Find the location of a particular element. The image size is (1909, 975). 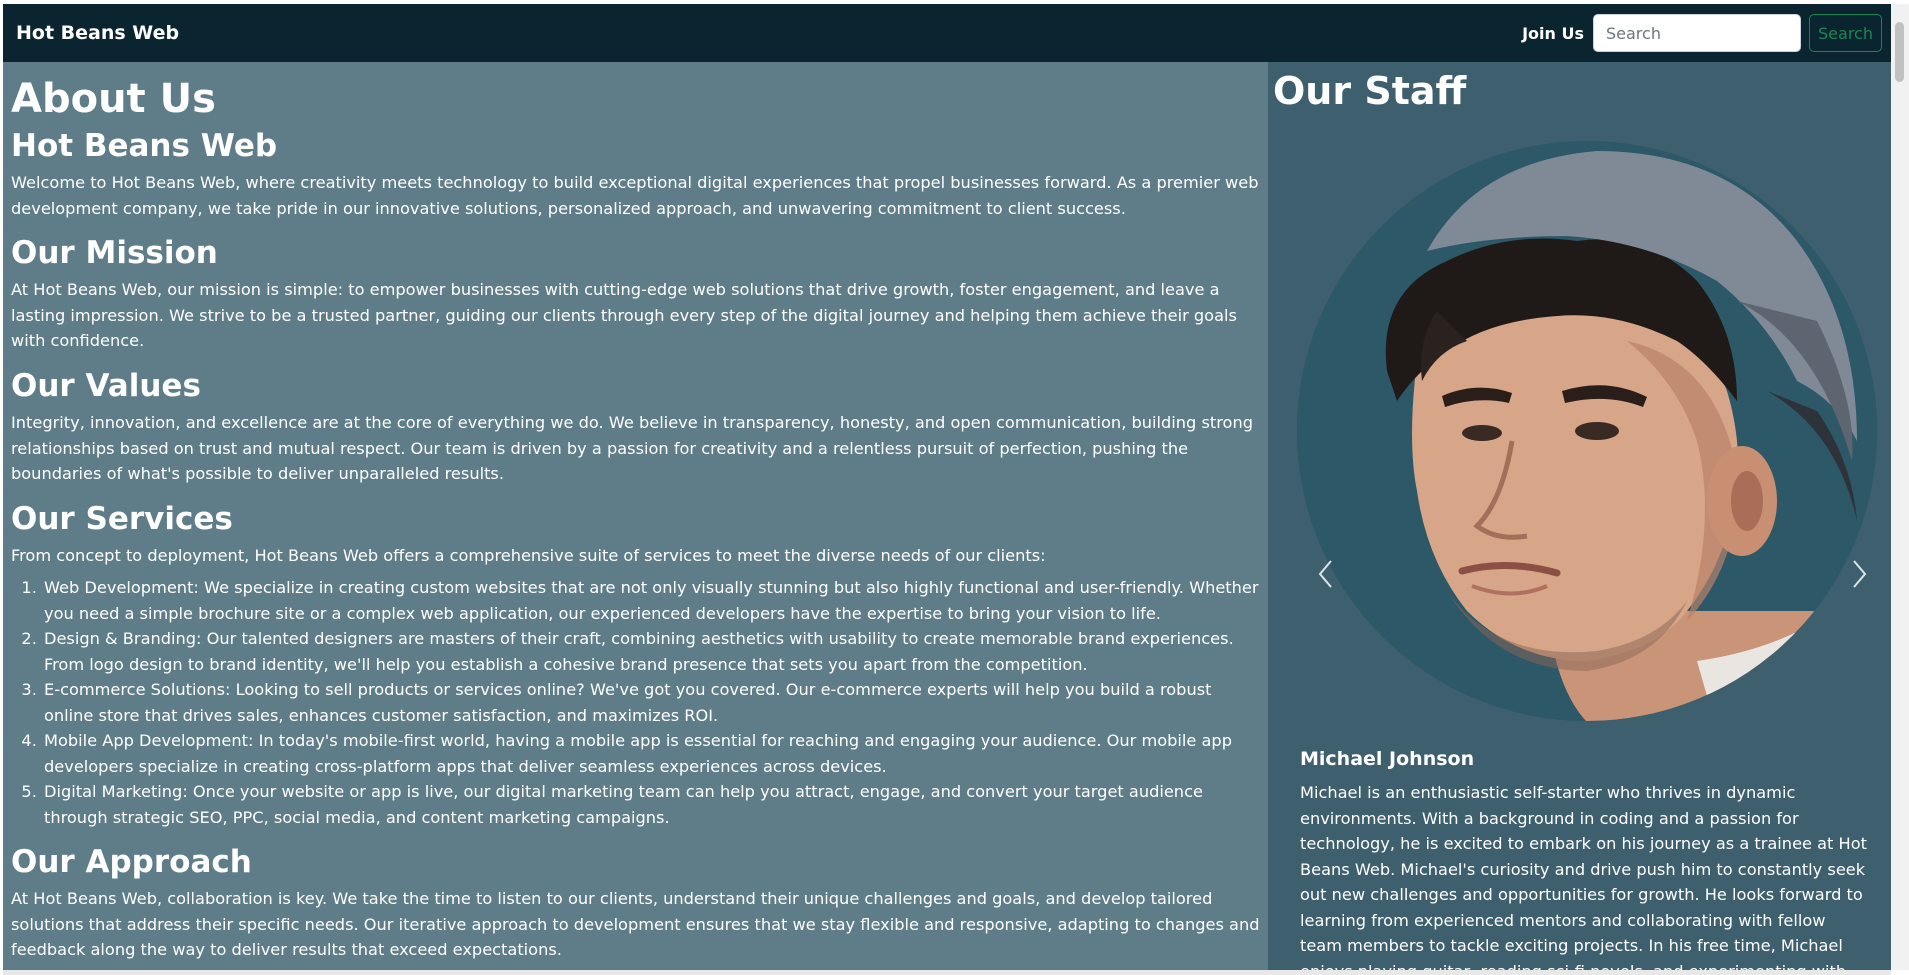

carousel-prev-button is located at coordinates (1325, 574).